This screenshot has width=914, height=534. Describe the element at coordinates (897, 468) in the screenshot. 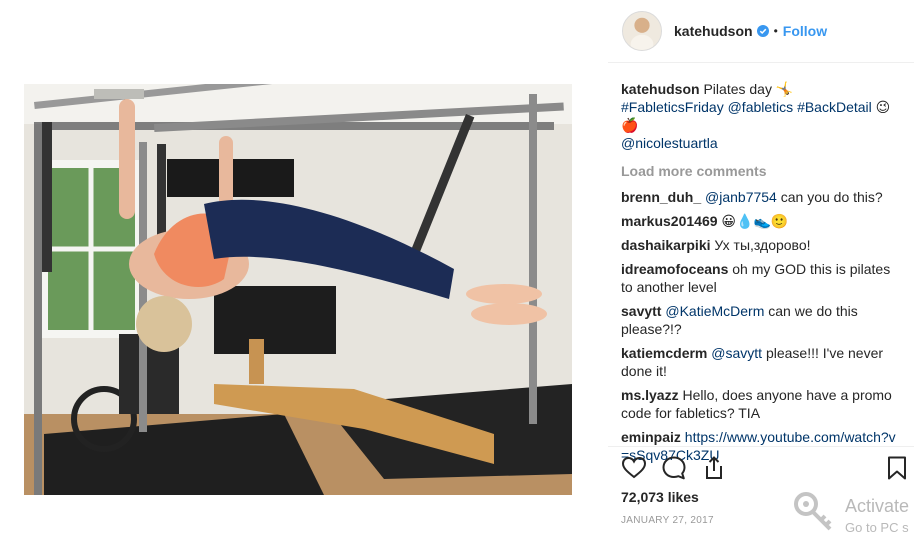

I see `bookmark-icon` at that location.